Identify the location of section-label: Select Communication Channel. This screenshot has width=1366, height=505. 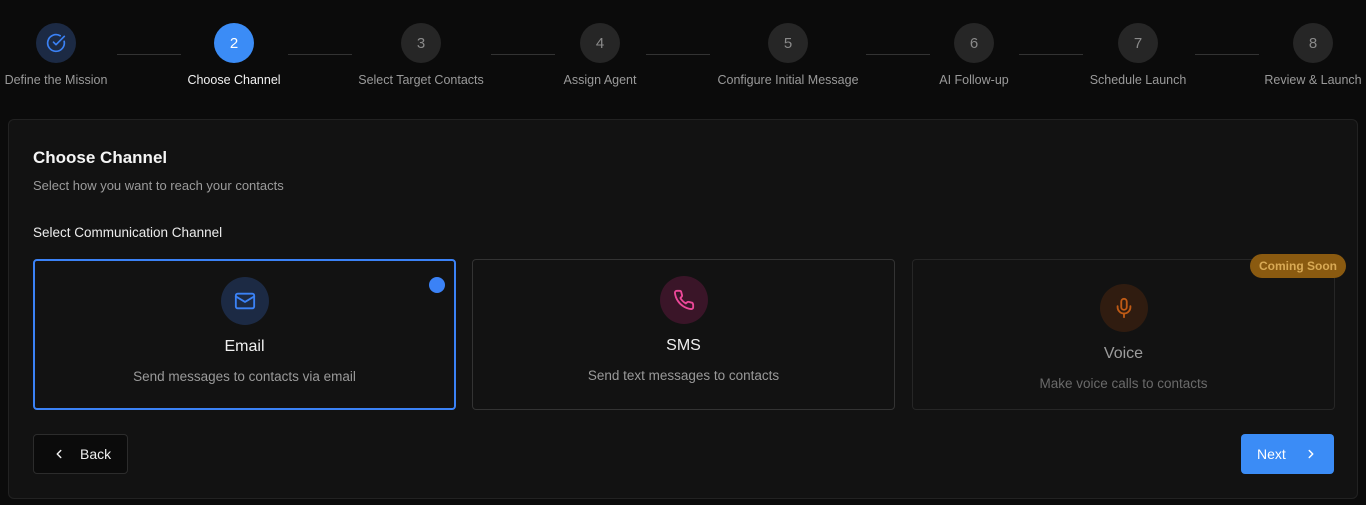
(128, 232).